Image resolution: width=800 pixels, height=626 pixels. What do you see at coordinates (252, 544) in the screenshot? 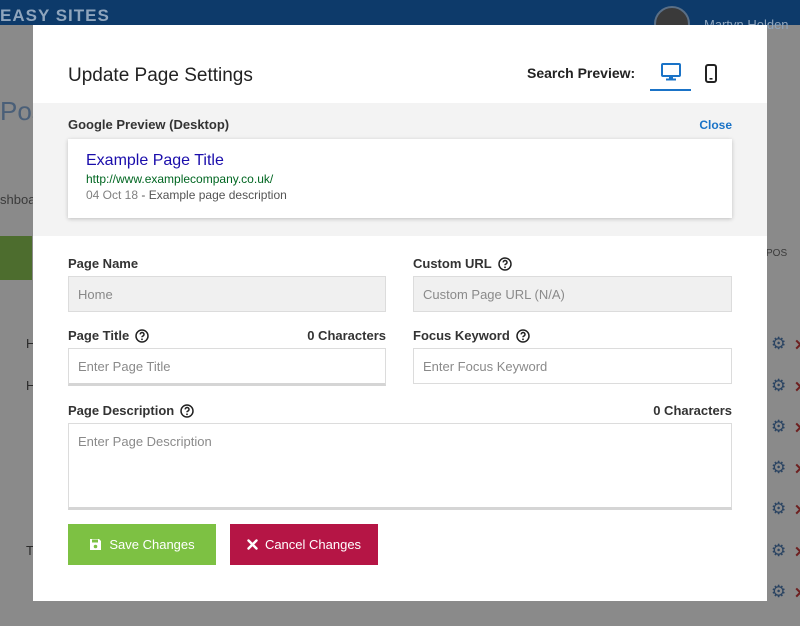
I see `x-icon` at bounding box center [252, 544].